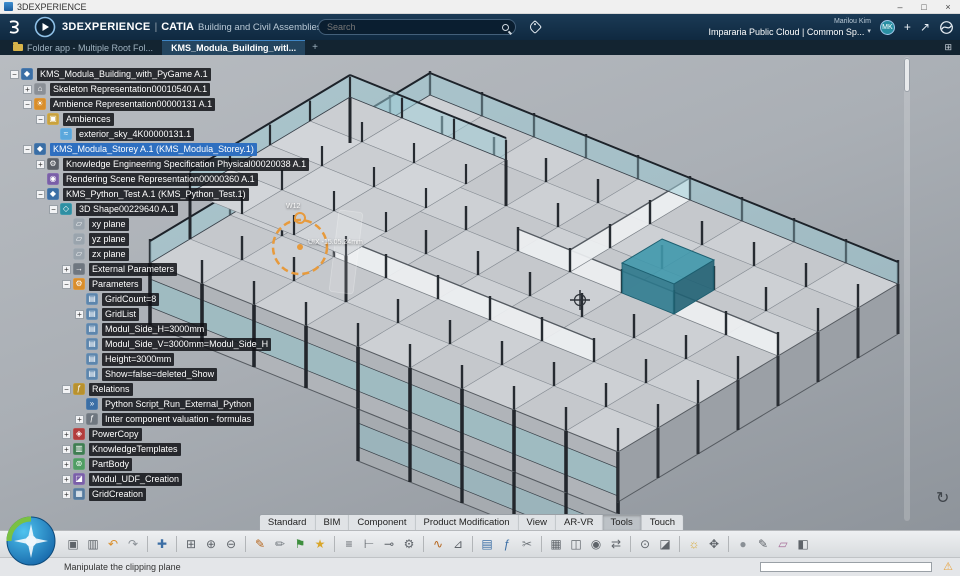 The height and width of the screenshot is (576, 960). I want to click on tree-row: + ▤ GridList, so click(159, 314).